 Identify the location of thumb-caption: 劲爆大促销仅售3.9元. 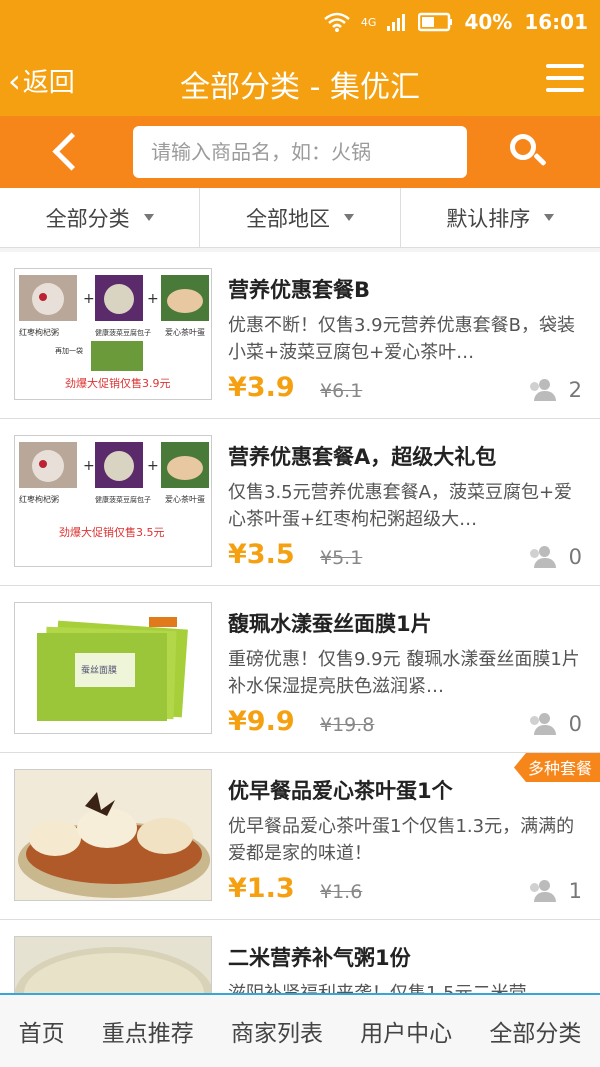
(118, 383).